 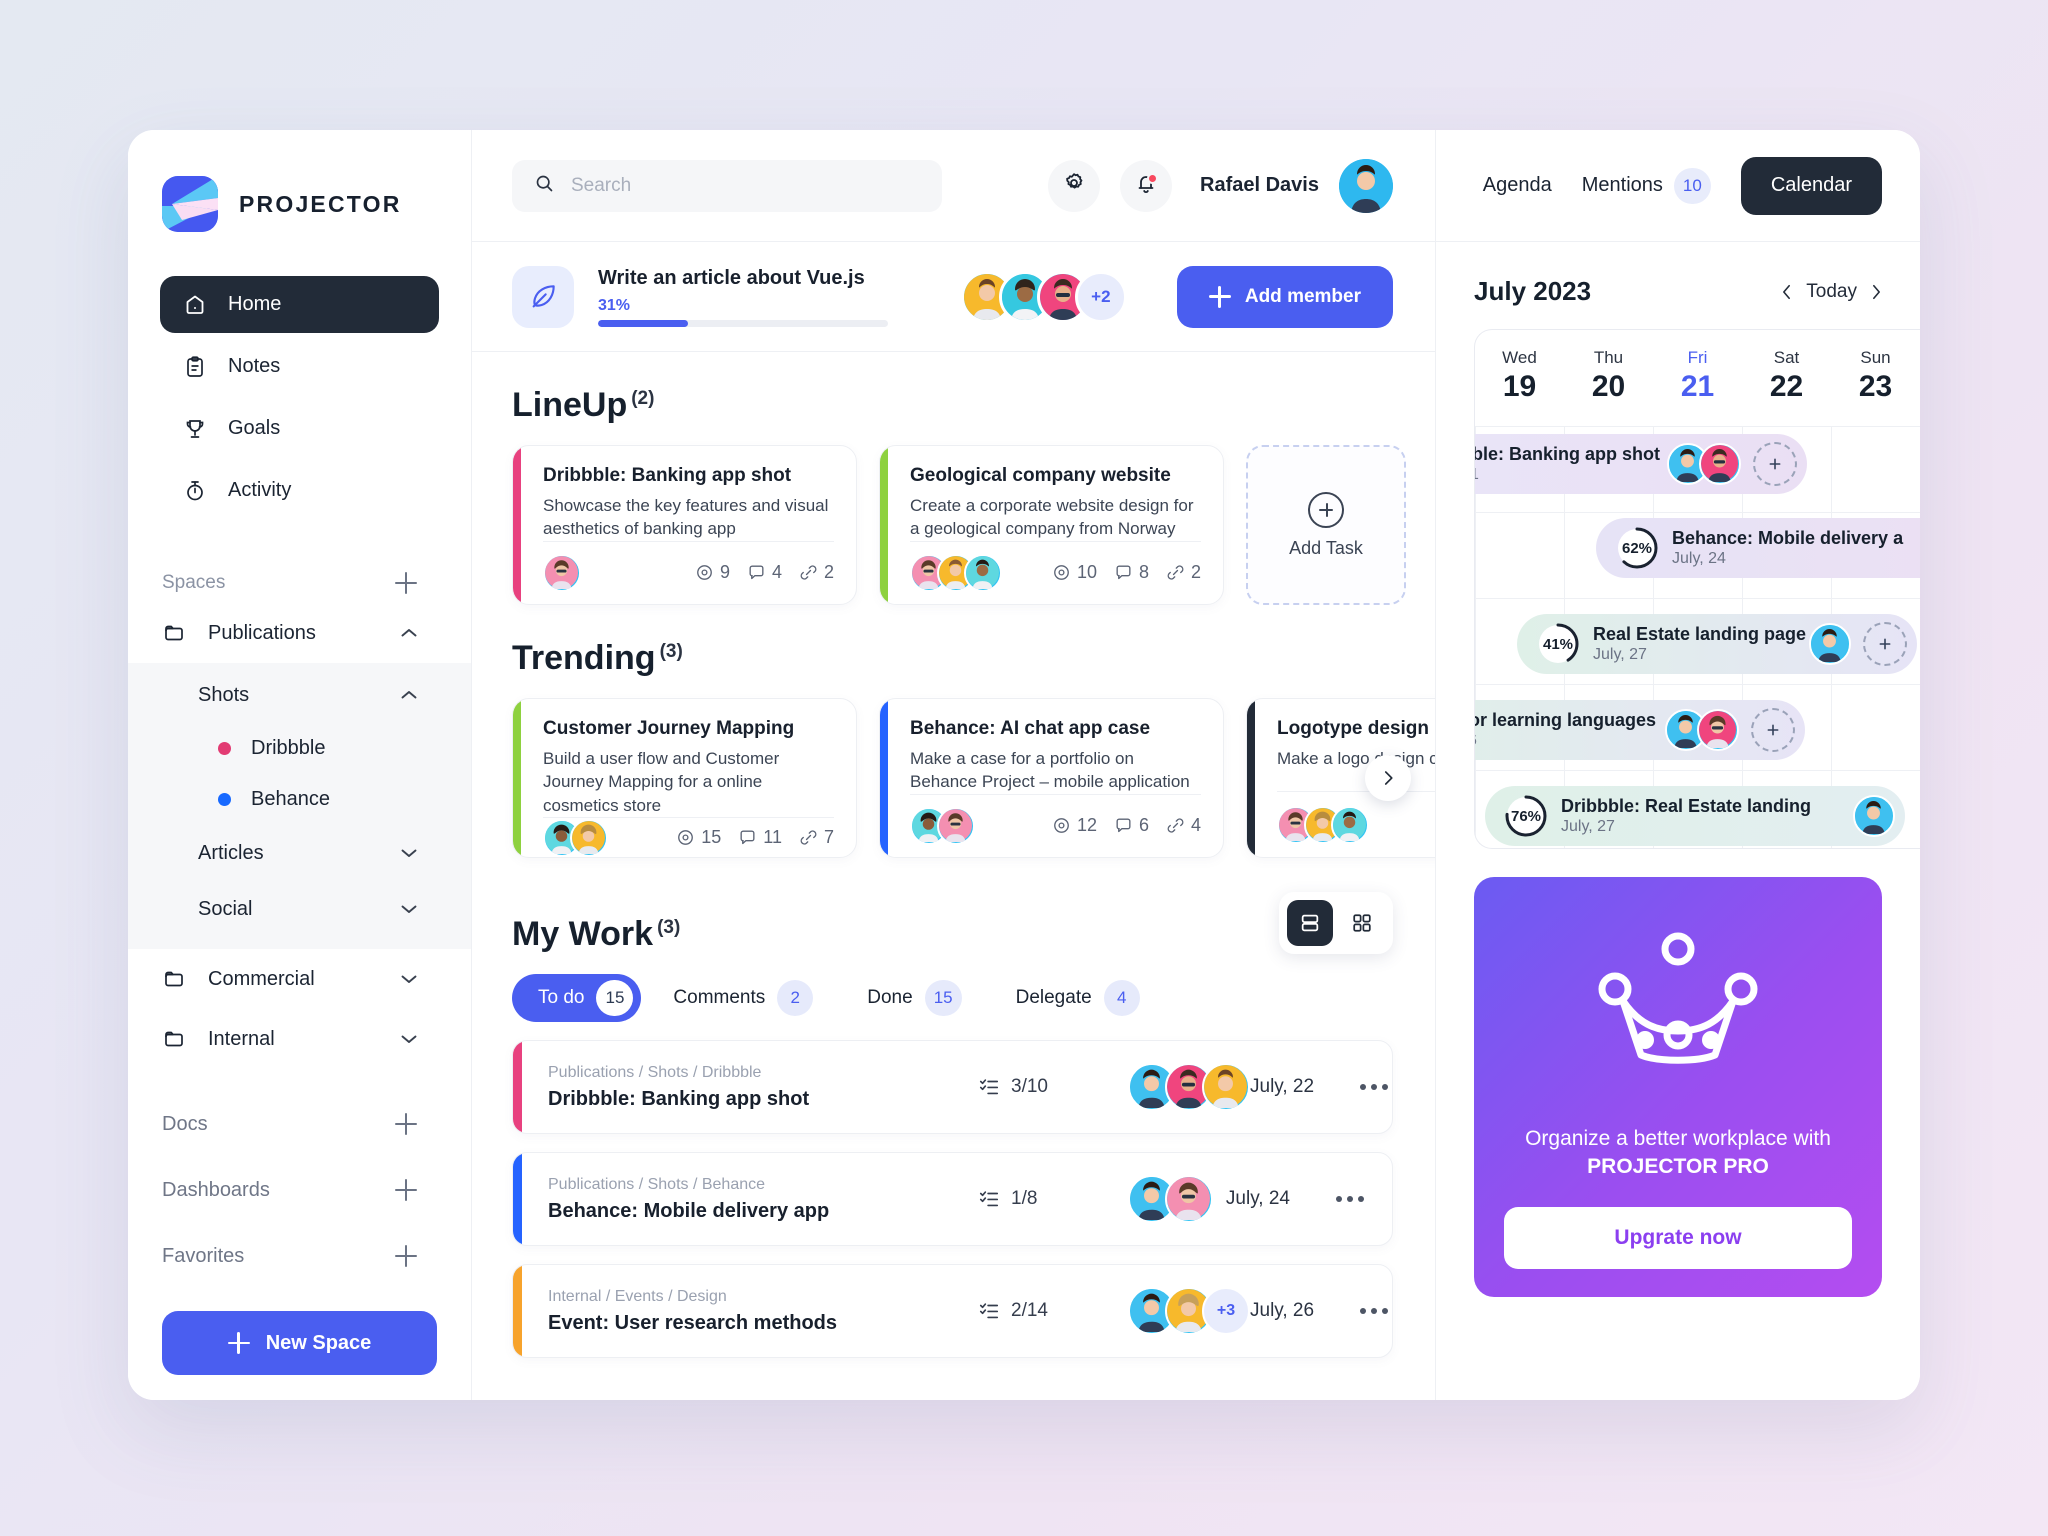 What do you see at coordinates (1568, 454) in the screenshot?
I see `event-title: Dribbble: Banking app shot` at bounding box center [1568, 454].